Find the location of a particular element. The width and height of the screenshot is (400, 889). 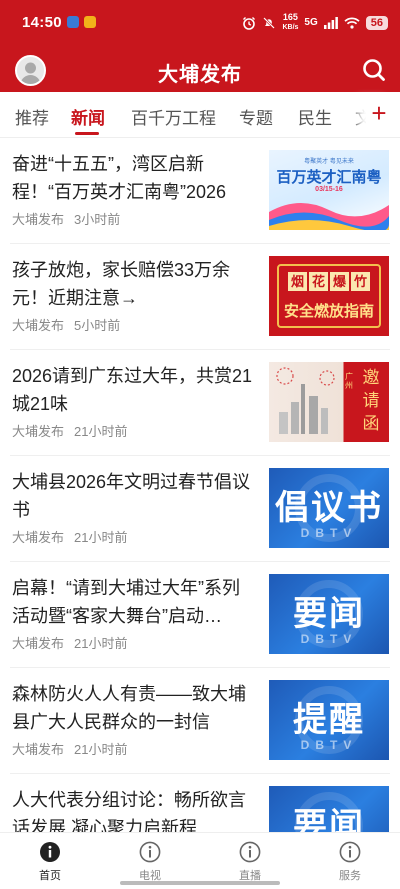

firework-subline: 安全燃放指南 is located at coordinates (328, 311).